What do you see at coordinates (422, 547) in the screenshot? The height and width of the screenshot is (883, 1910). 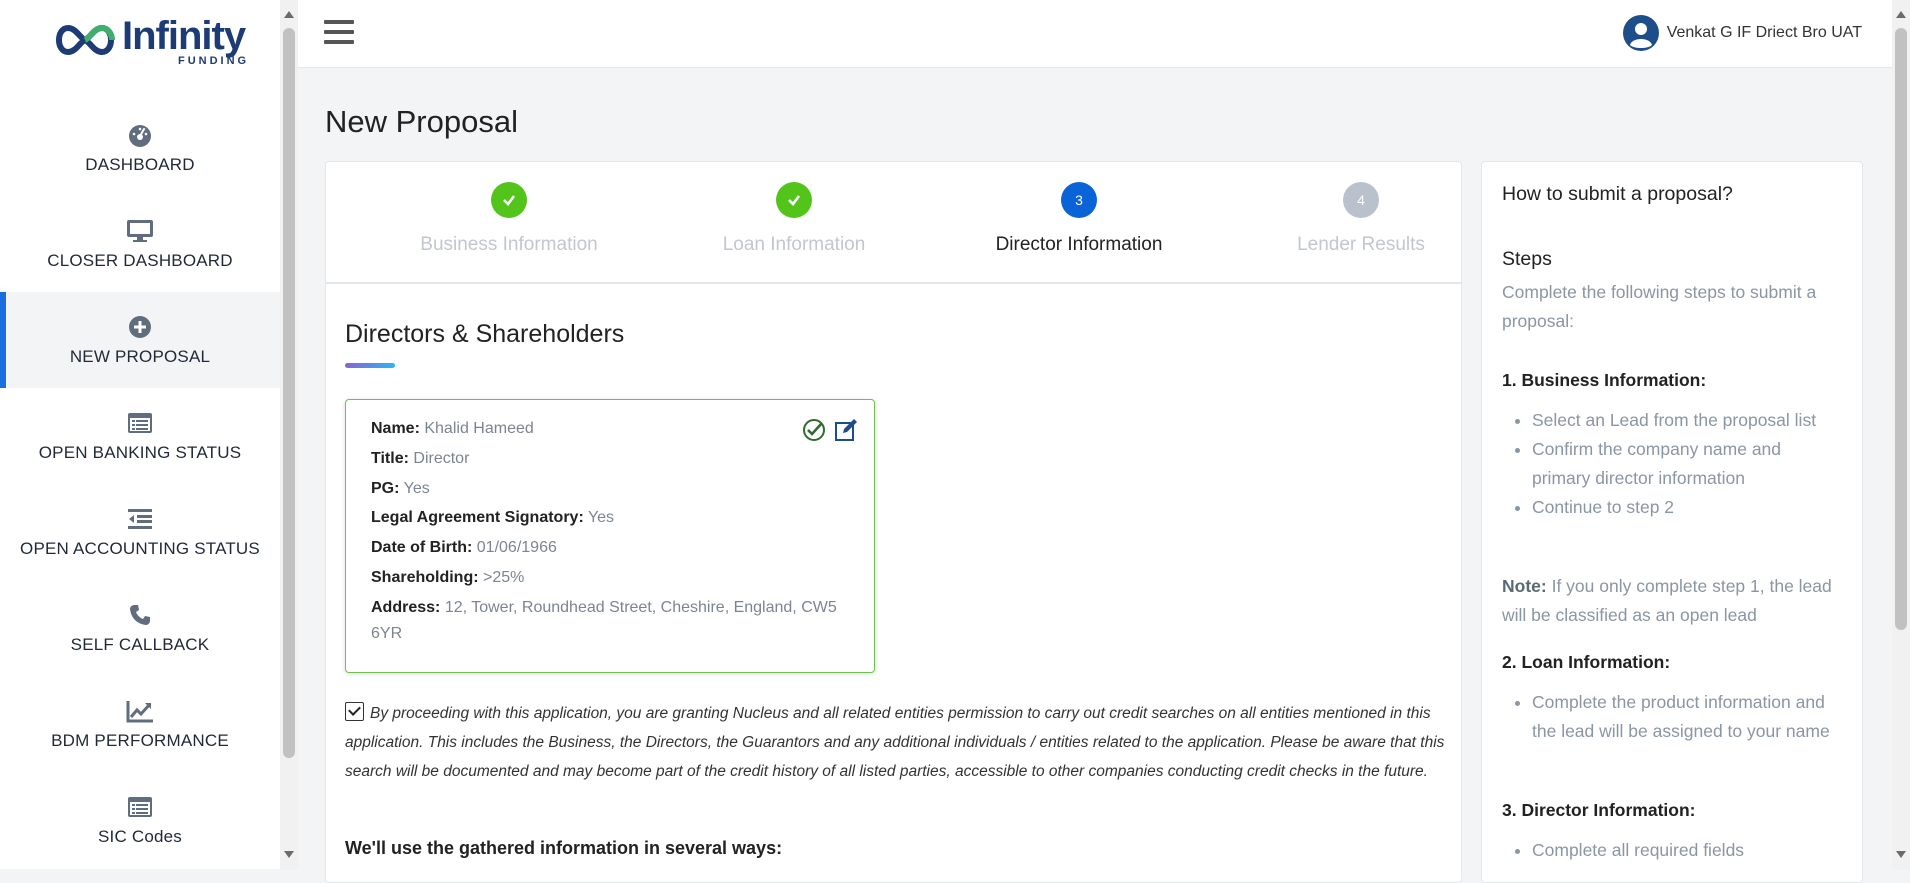 I see `field-label: Date of Birth:` at bounding box center [422, 547].